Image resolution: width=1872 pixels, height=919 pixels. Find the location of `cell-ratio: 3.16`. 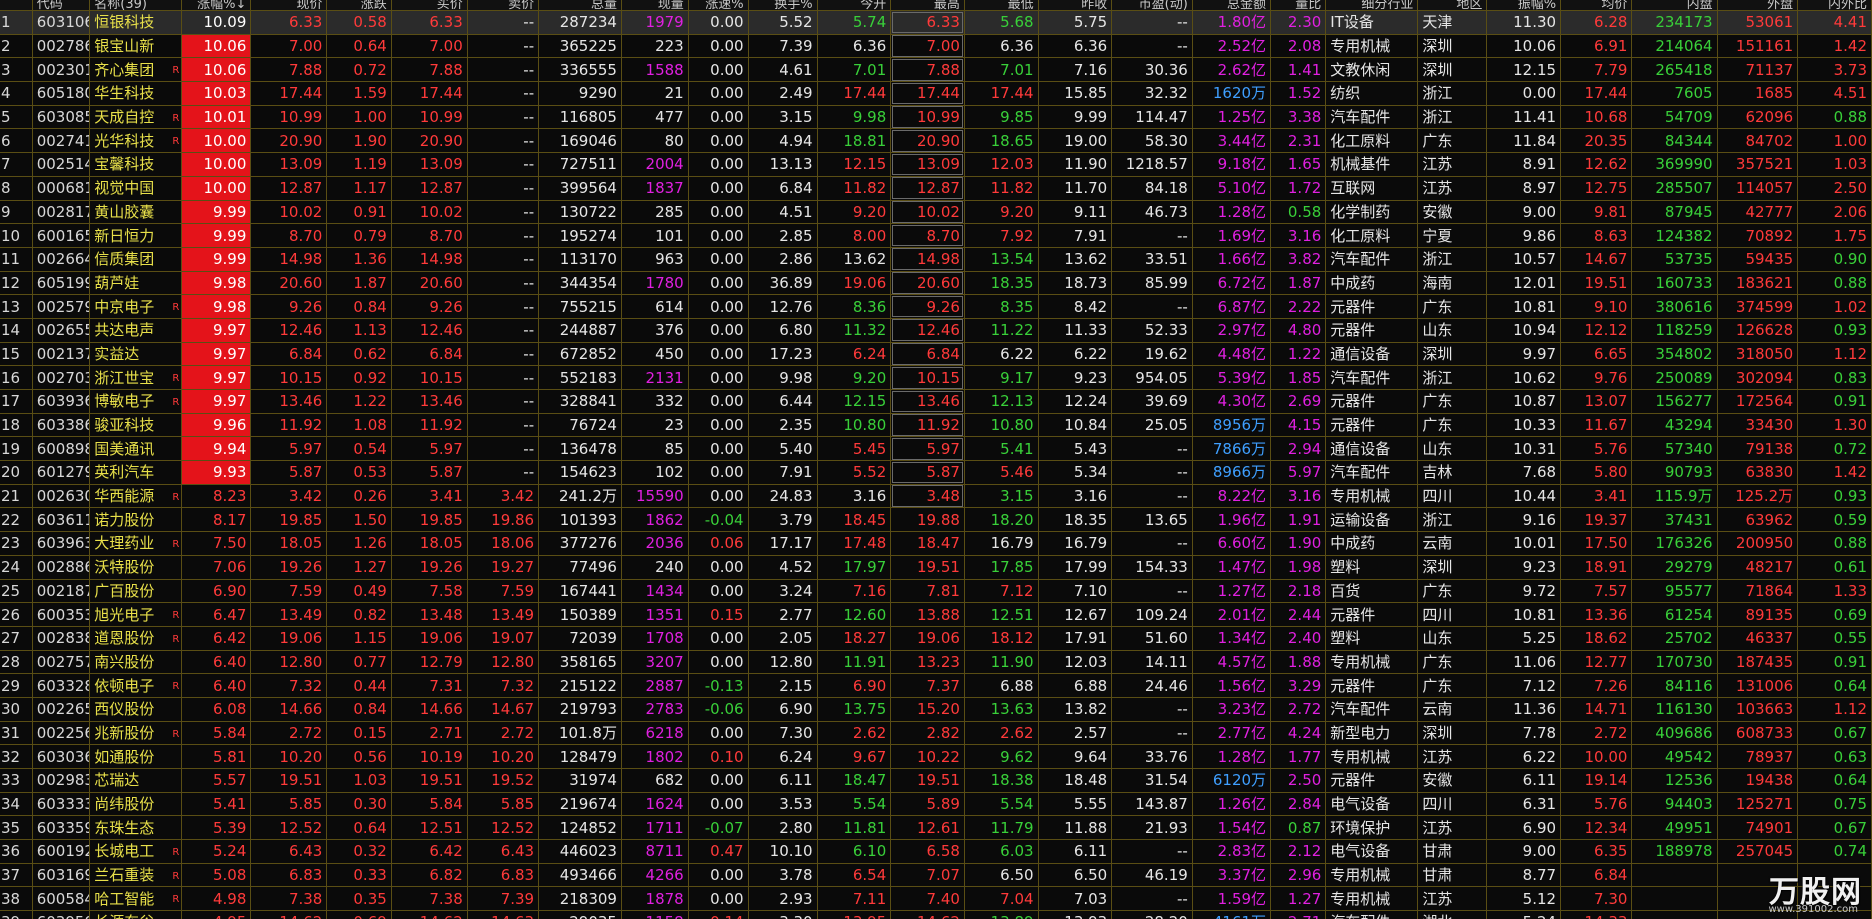

cell-ratio: 3.16 is located at coordinates (1298, 496).